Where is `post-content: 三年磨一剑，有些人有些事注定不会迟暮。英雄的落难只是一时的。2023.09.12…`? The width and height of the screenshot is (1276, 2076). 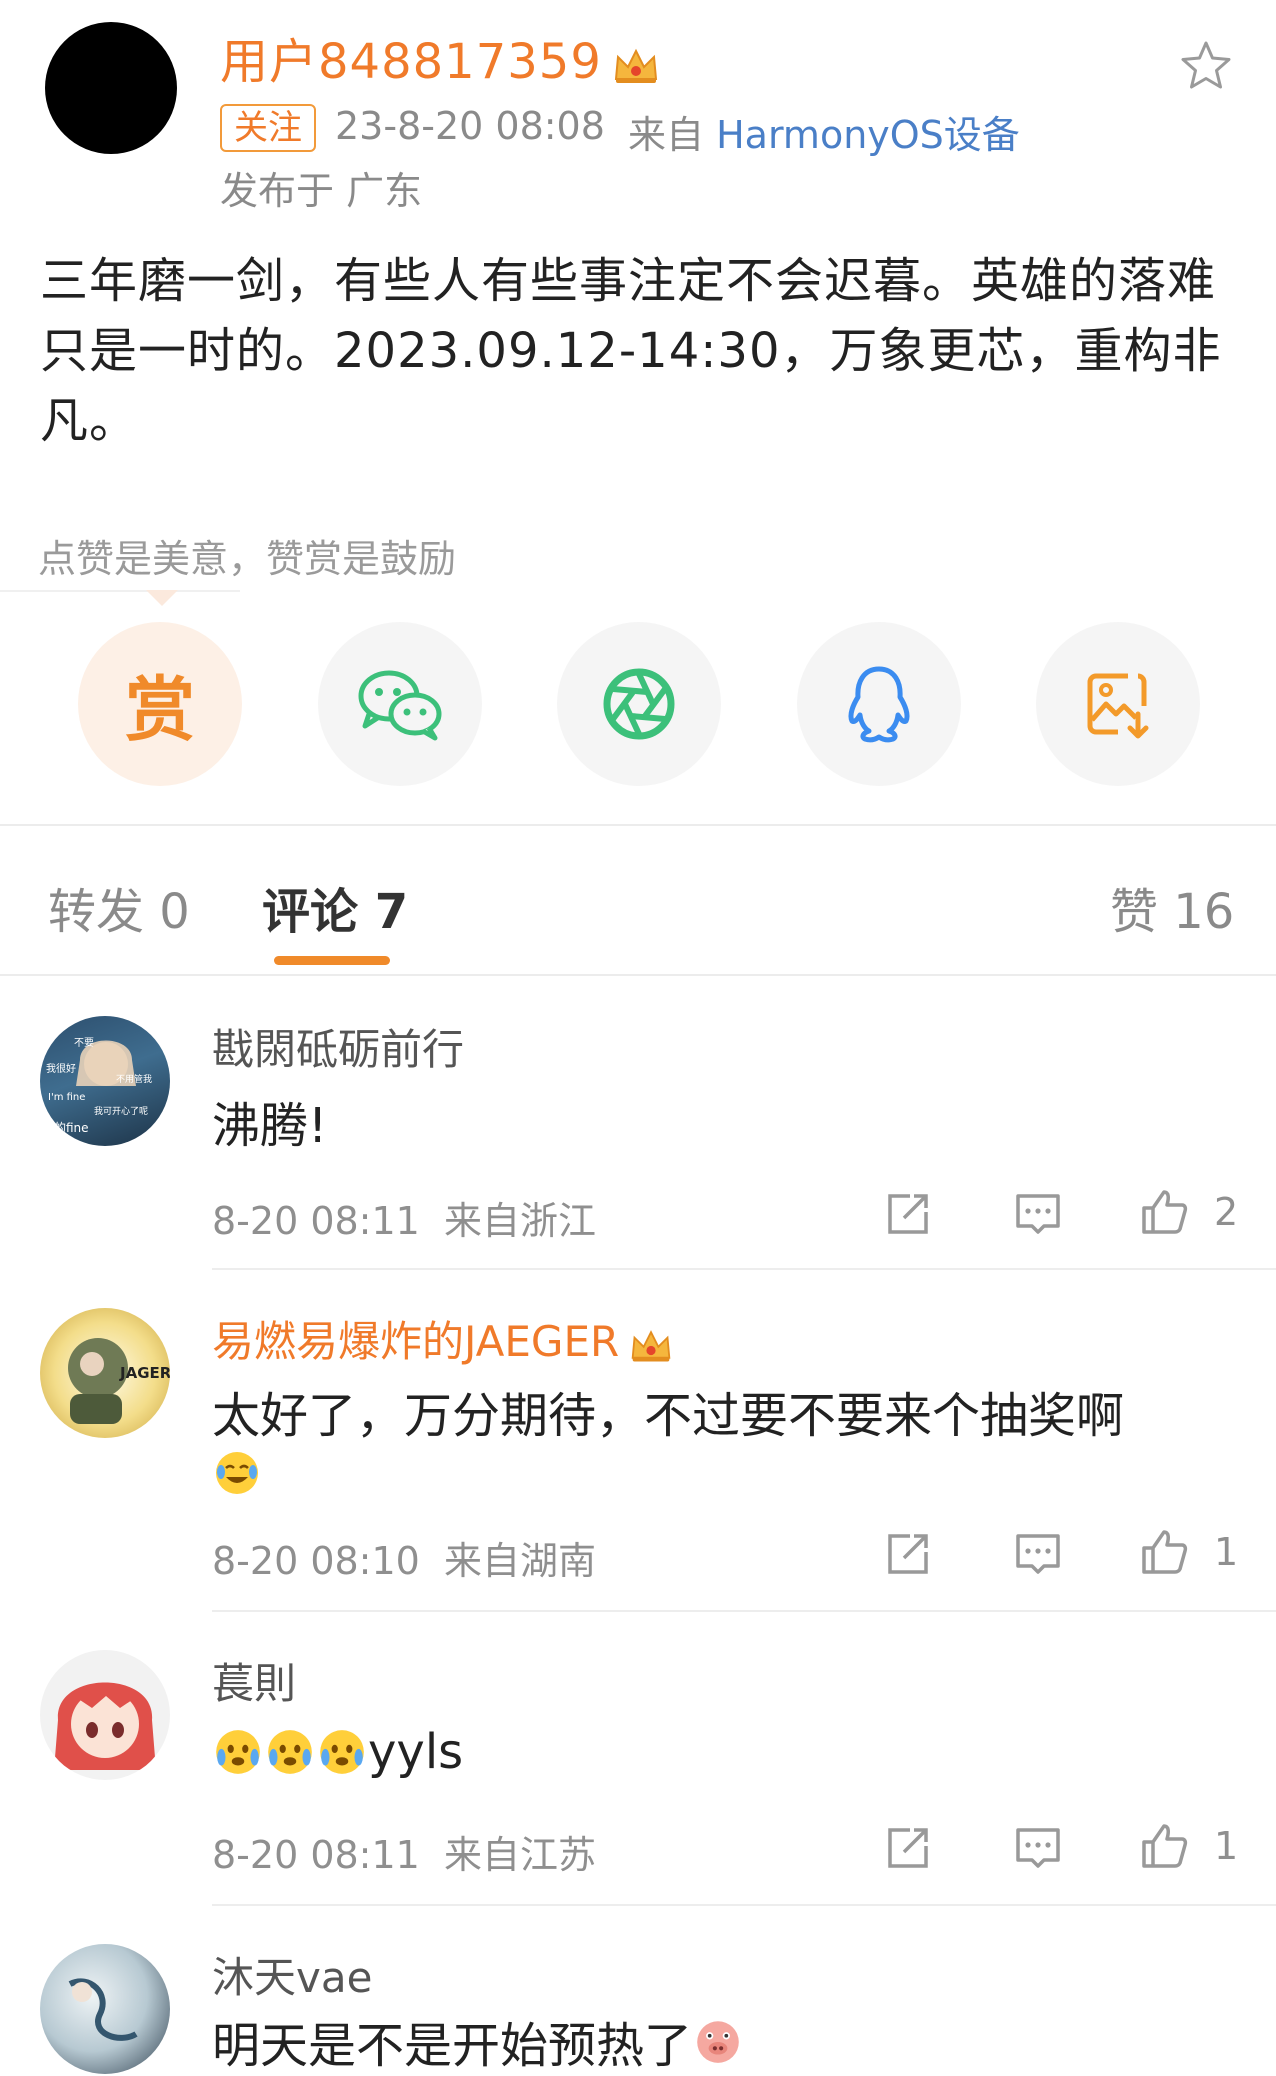 post-content: 三年磨一剑，有些人有些事注定不会迟暮。英雄的落难只是一时的。2023.09.12… is located at coordinates (631, 351).